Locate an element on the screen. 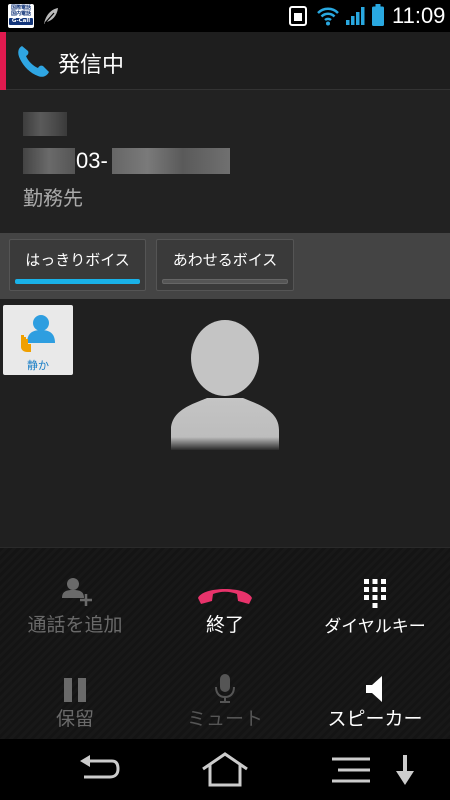 The image size is (450, 800). g-call-app-icon: 国際電話 国内電話 G-Call is located at coordinates (21, 16).